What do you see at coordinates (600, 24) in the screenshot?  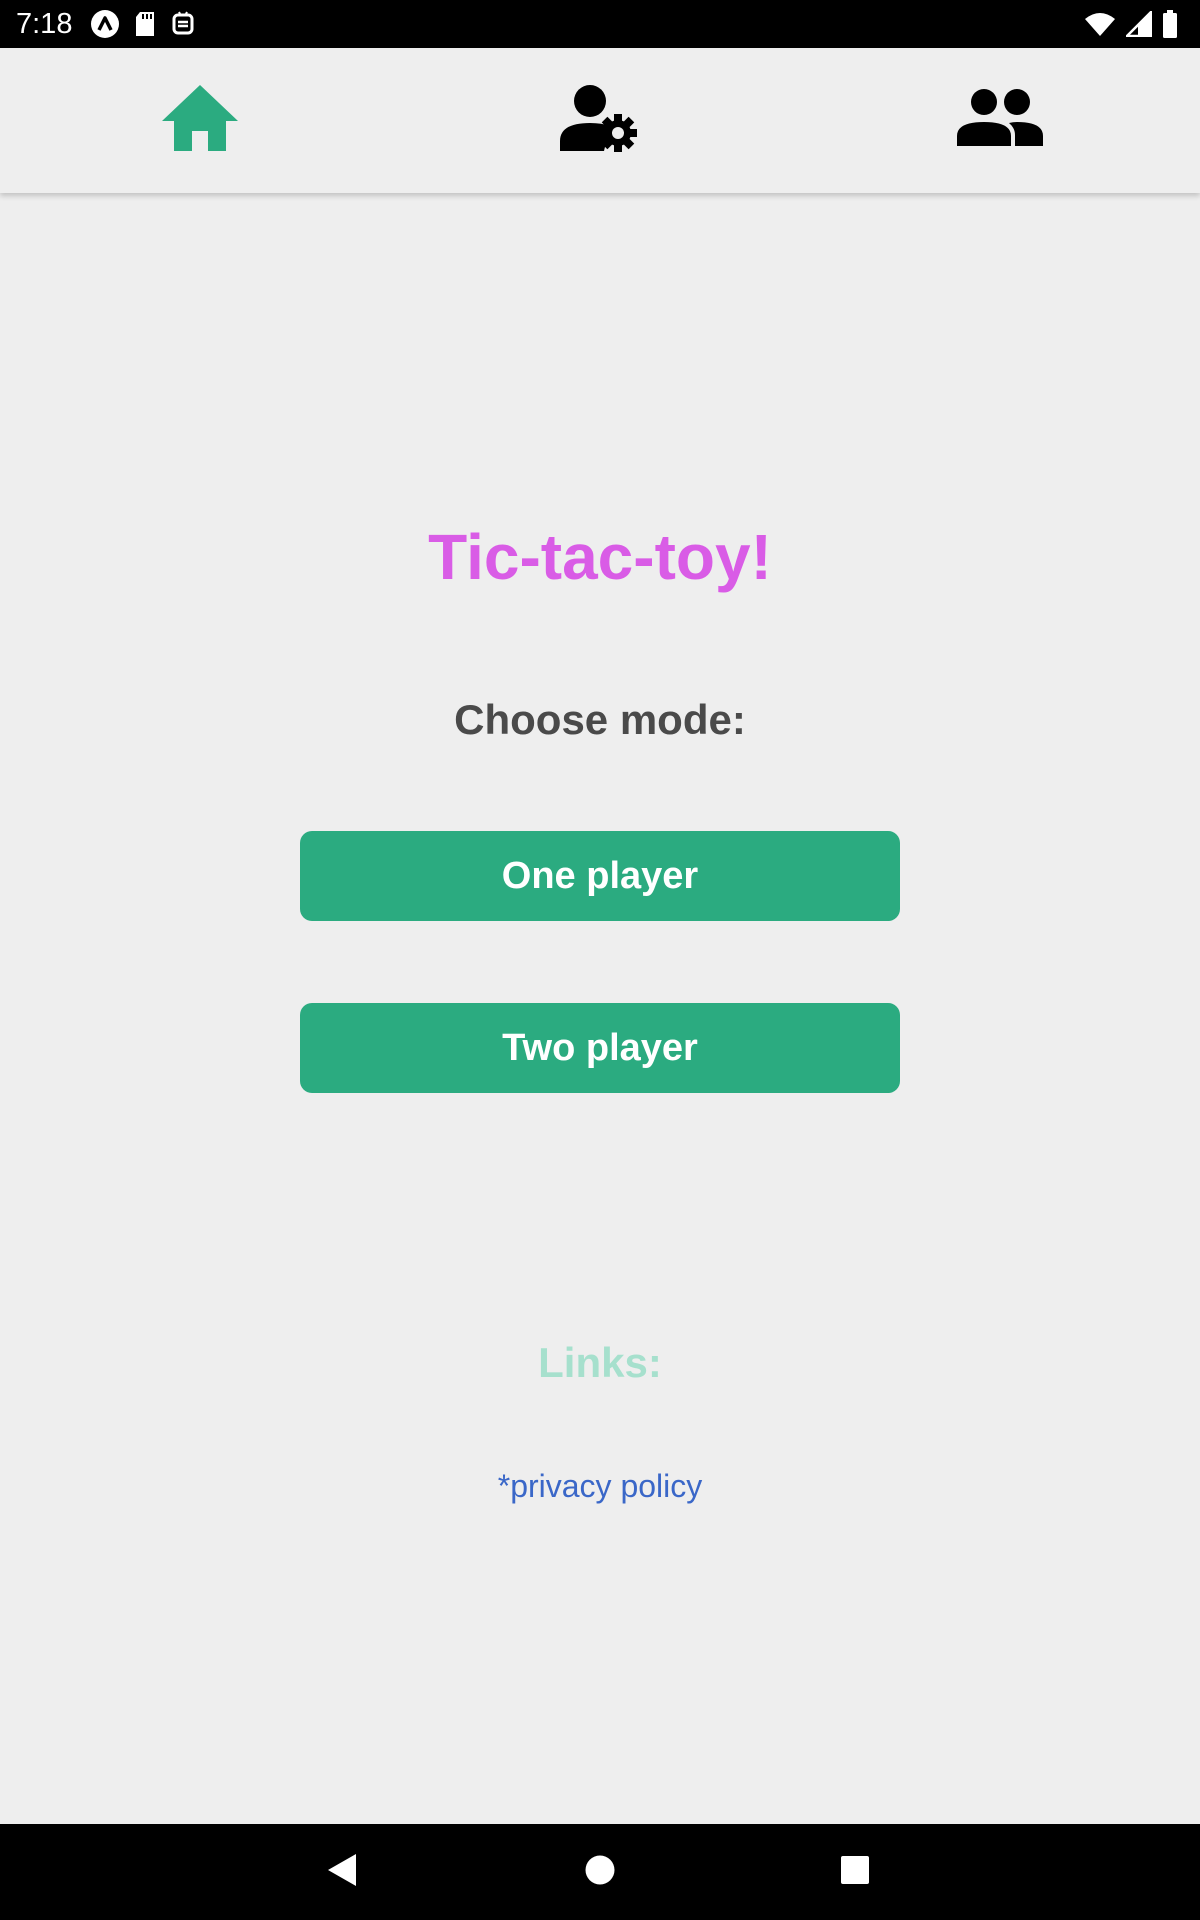 I see `status-bar: 7:18` at bounding box center [600, 24].